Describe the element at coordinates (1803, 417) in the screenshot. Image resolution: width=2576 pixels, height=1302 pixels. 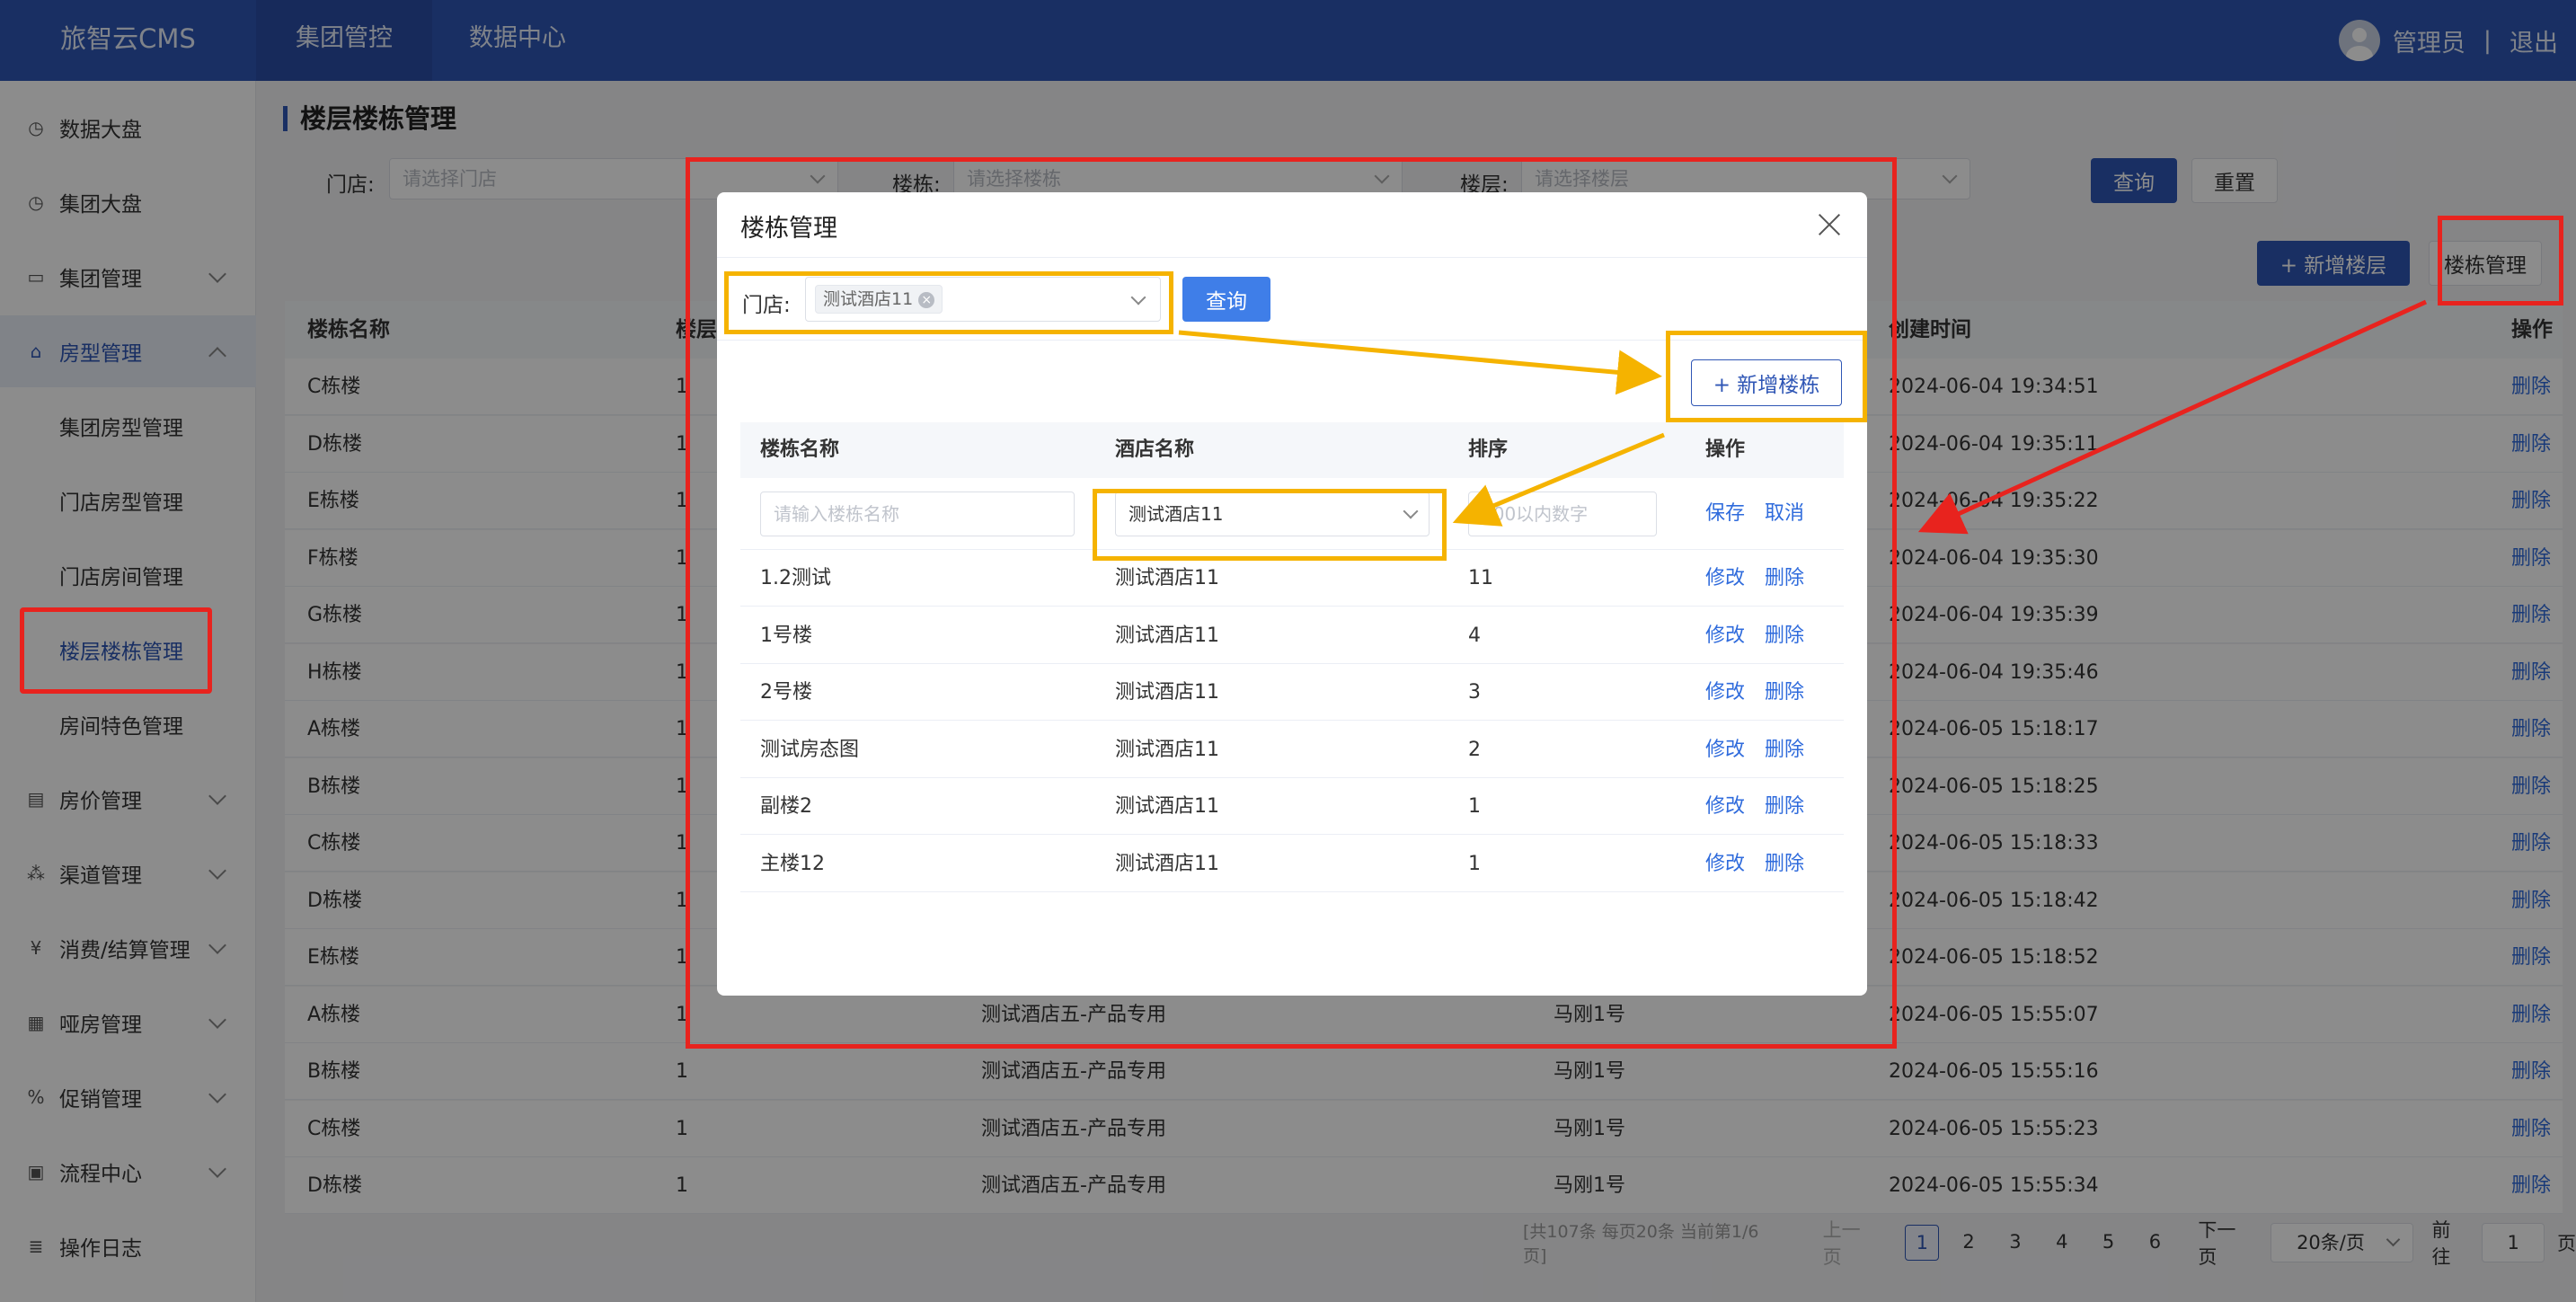
I see `annotation-arrows` at that location.